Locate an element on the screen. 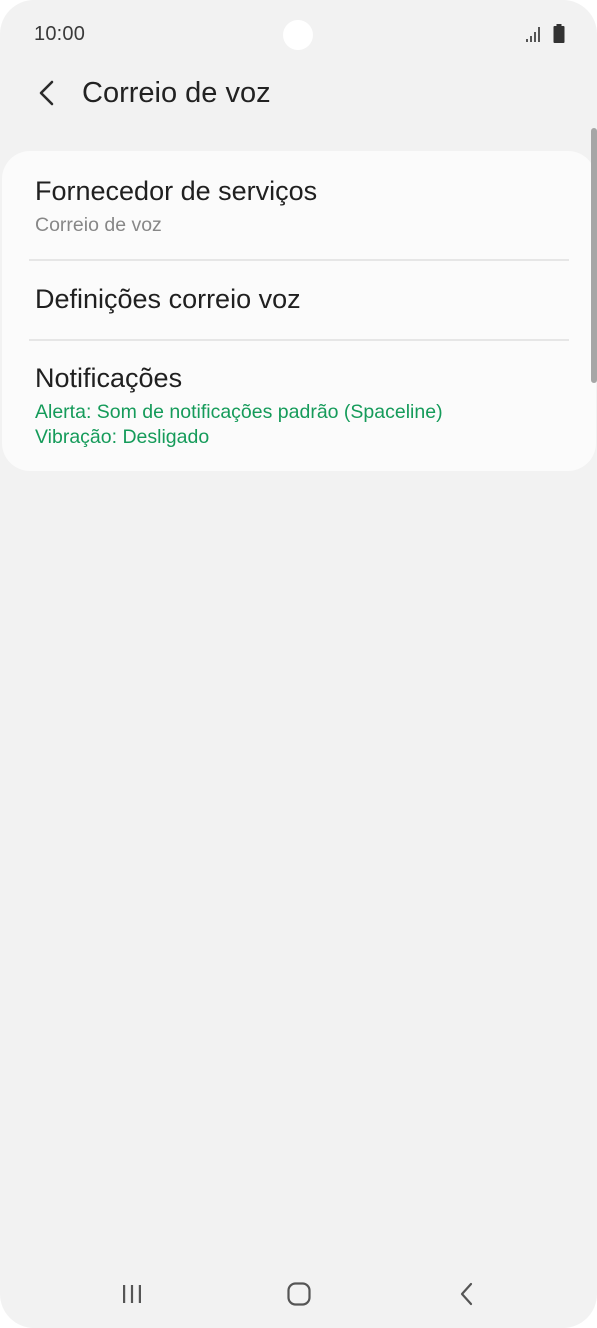 The image size is (597, 1328). status-bar: 10:00 is located at coordinates (298, 35).